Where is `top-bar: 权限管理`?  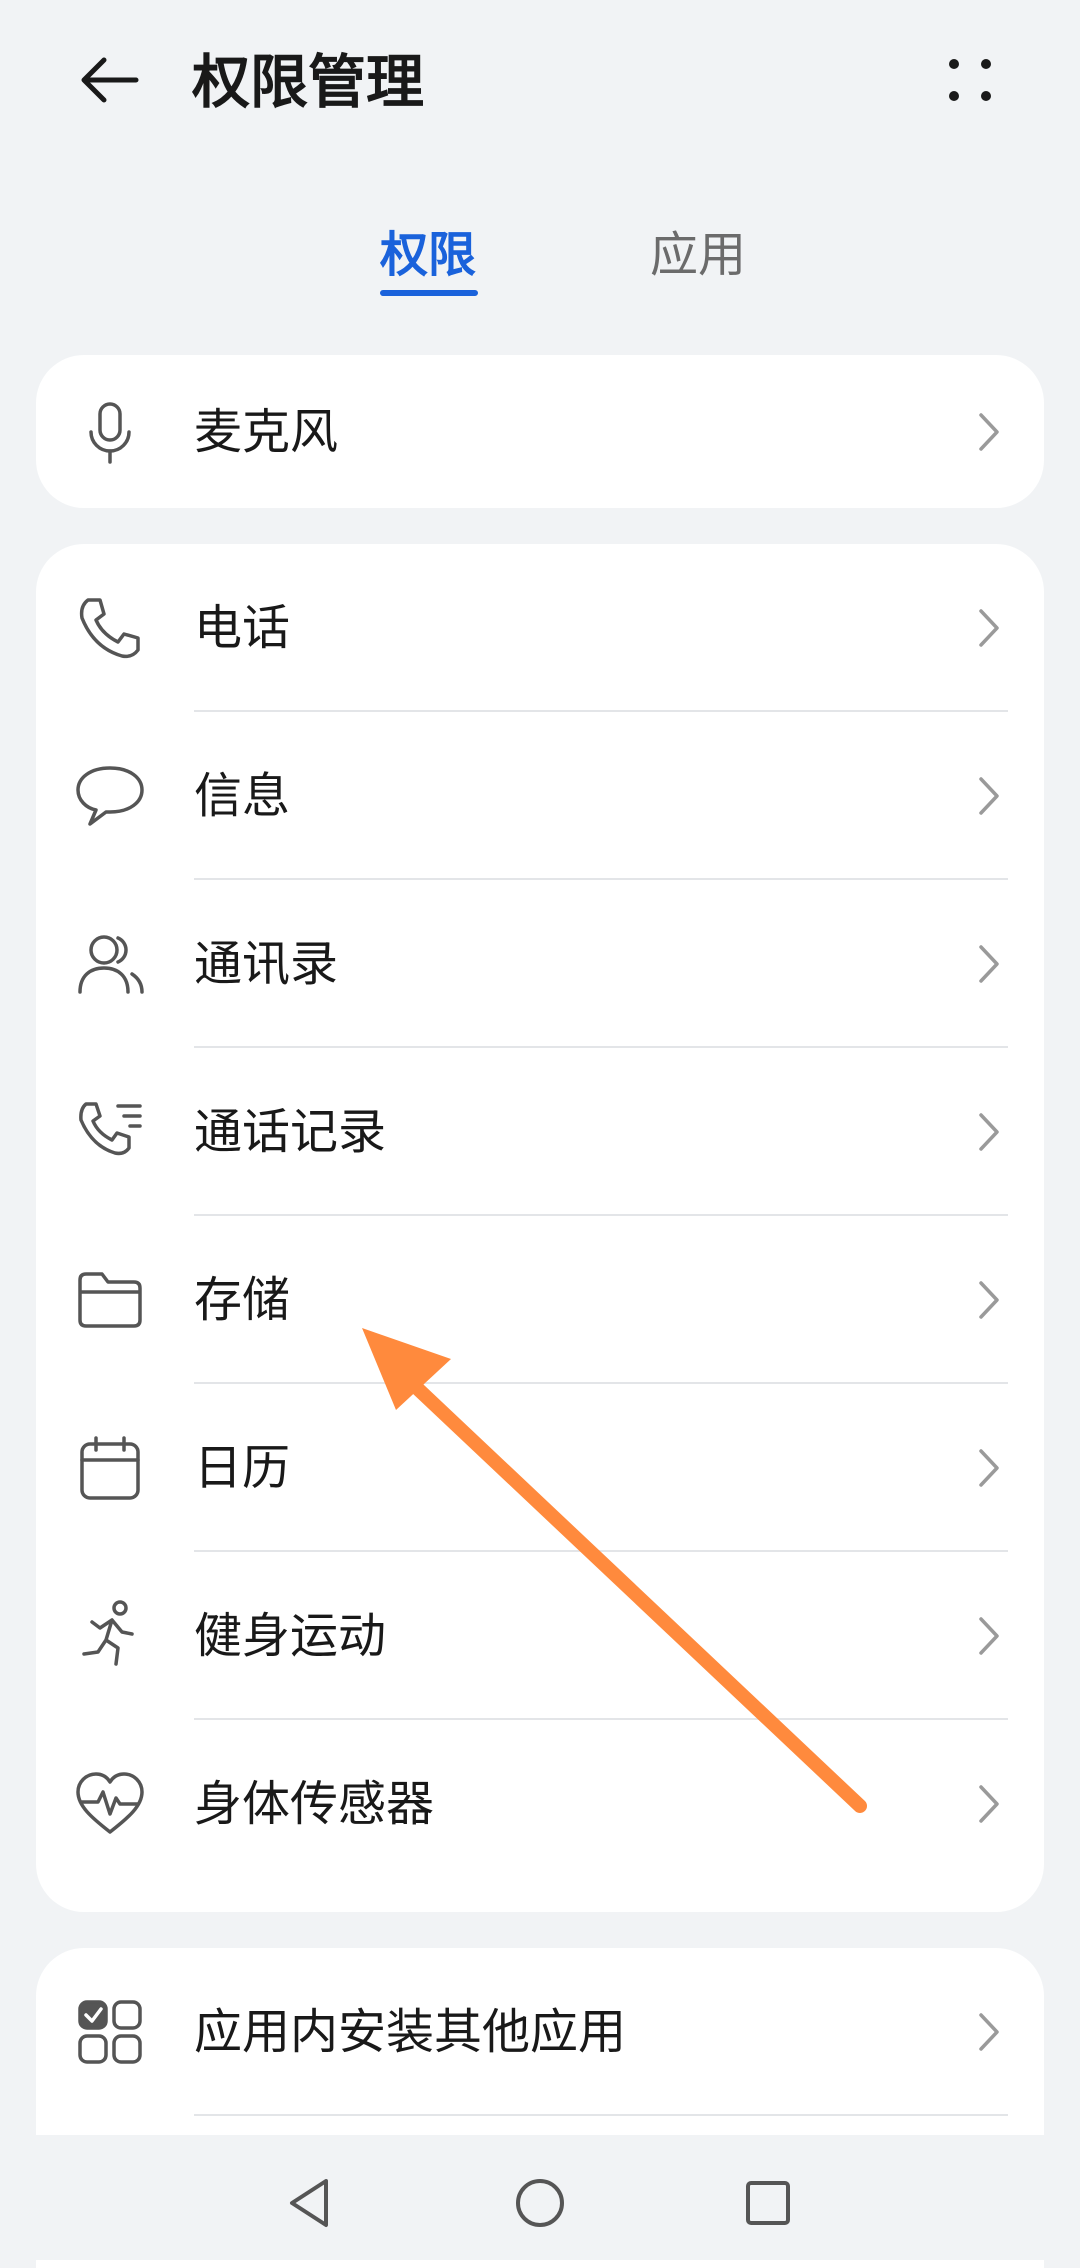
top-bar: 权限管理 is located at coordinates (540, 85).